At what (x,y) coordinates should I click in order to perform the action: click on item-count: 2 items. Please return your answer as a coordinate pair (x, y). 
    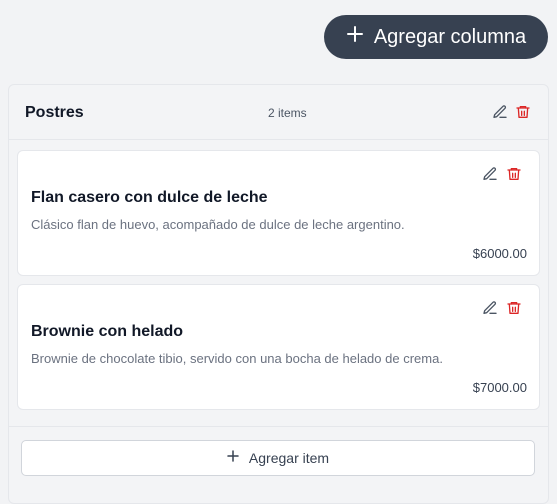
    Looking at the image, I should click on (287, 113).